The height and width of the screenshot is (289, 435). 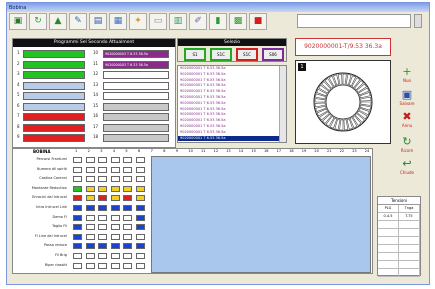 What do you see at coordinates (273, 54) in the screenshot?
I see `select-s06-button: S06` at bounding box center [273, 54].